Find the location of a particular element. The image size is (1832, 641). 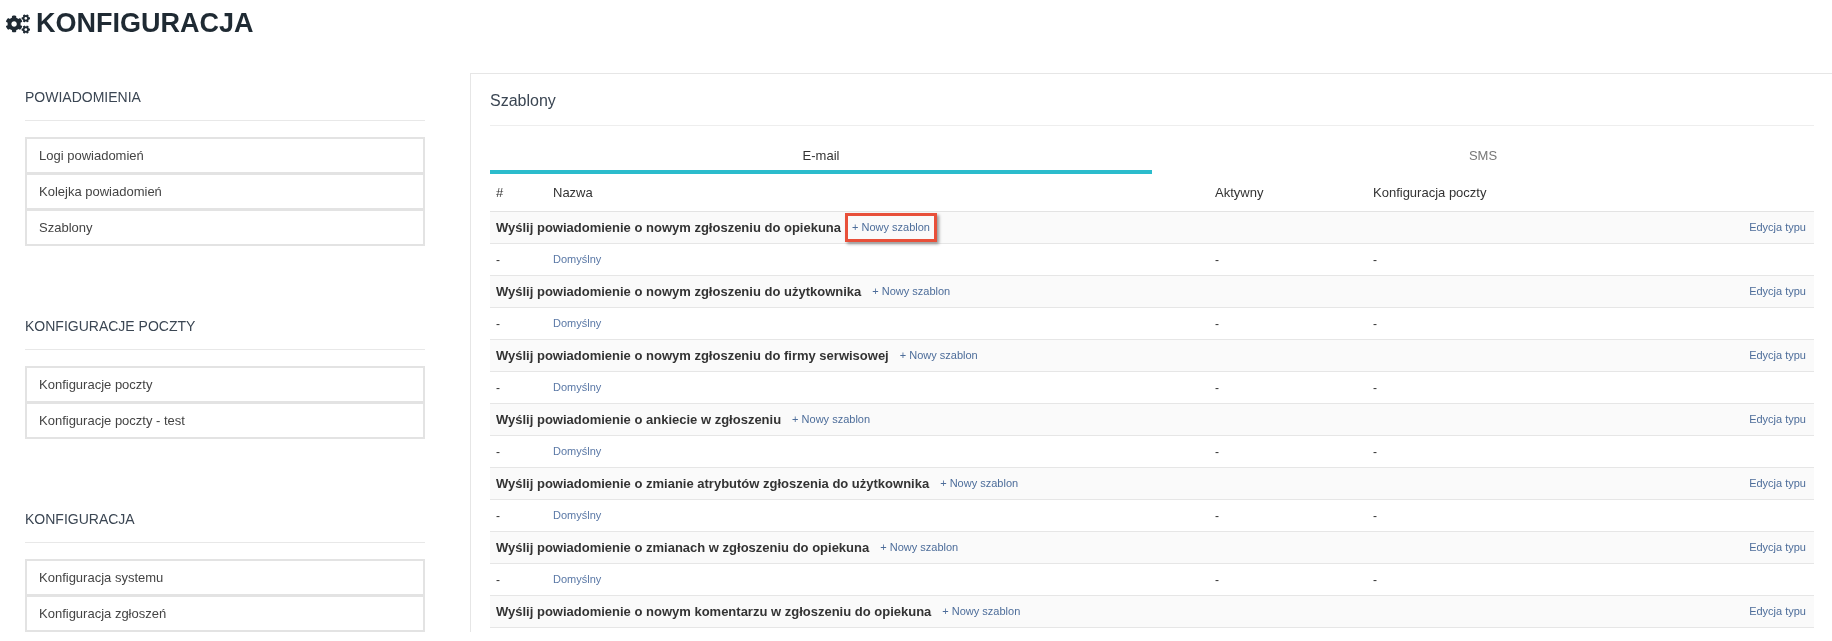

group-title: Wyślij powiadomienie o ankiecie w zgłoszeniu is located at coordinates (639, 419).